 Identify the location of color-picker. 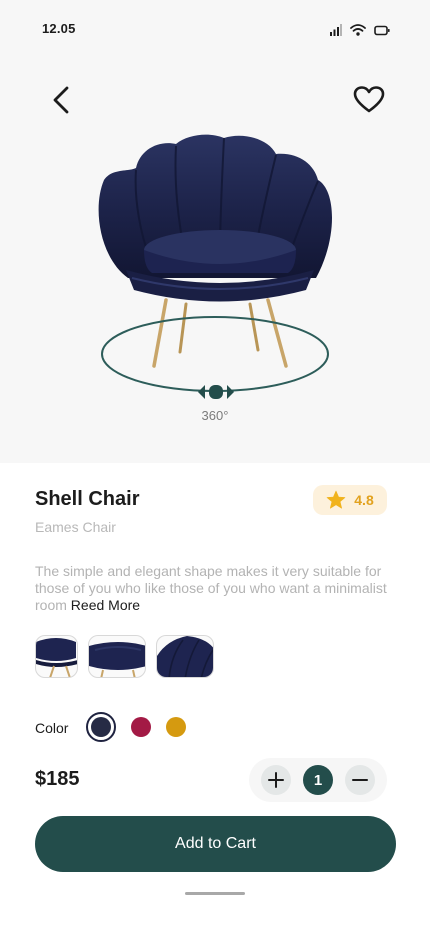
(136, 727).